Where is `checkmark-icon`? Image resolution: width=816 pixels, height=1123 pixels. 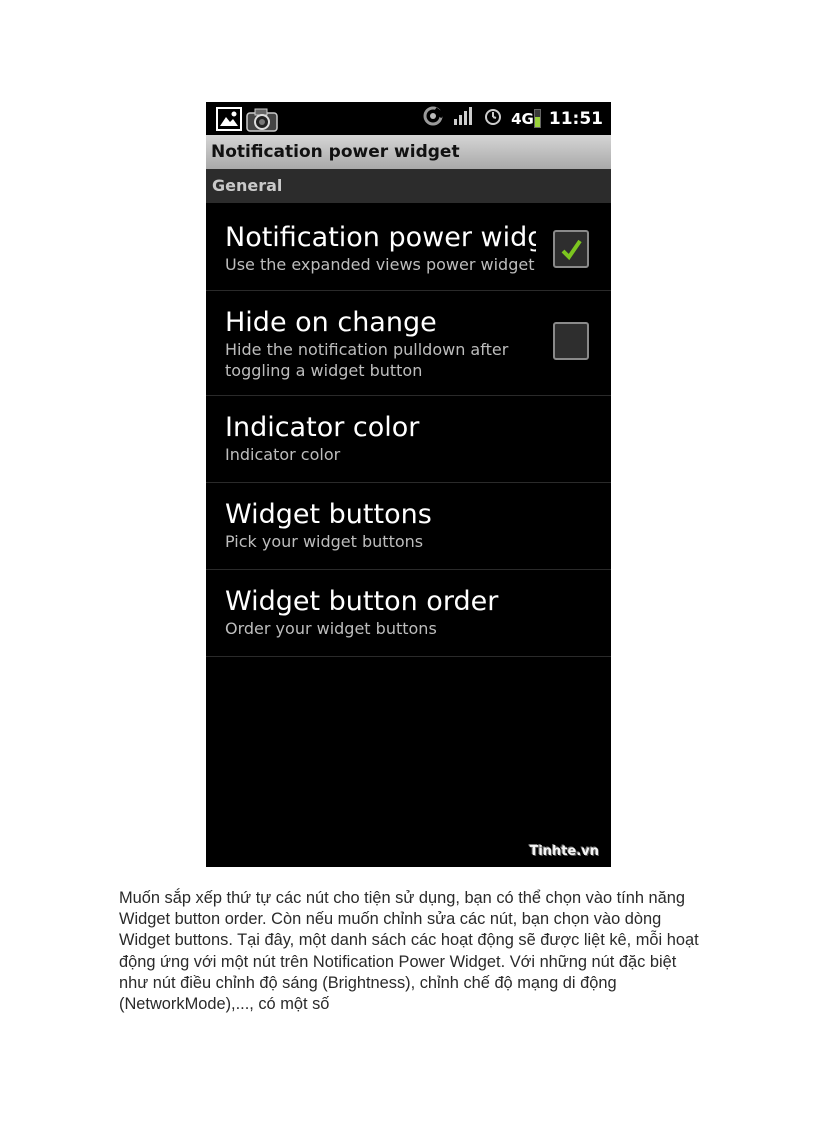
checkmark-icon is located at coordinates (571, 250).